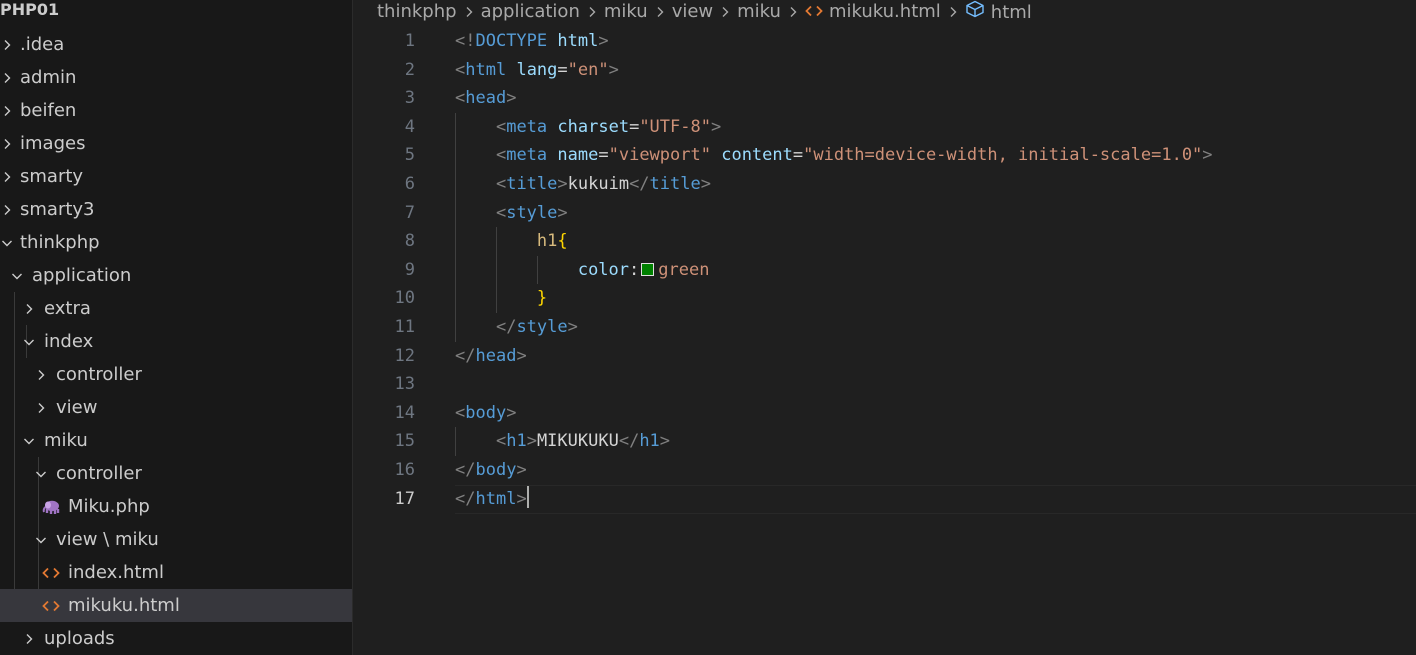 The image size is (1416, 655). What do you see at coordinates (603, 269) in the screenshot?
I see `code-token: color` at bounding box center [603, 269].